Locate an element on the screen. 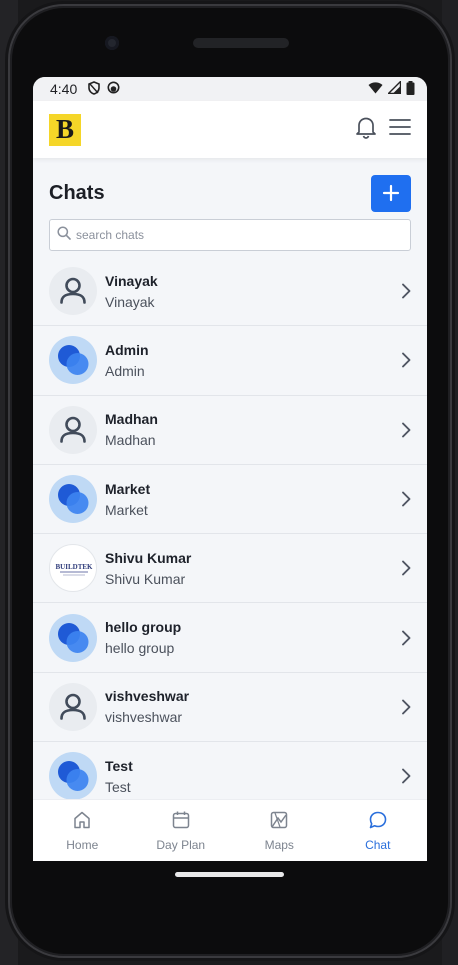 The width and height of the screenshot is (458, 965). chat-name: vishveshwar is located at coordinates (147, 696).